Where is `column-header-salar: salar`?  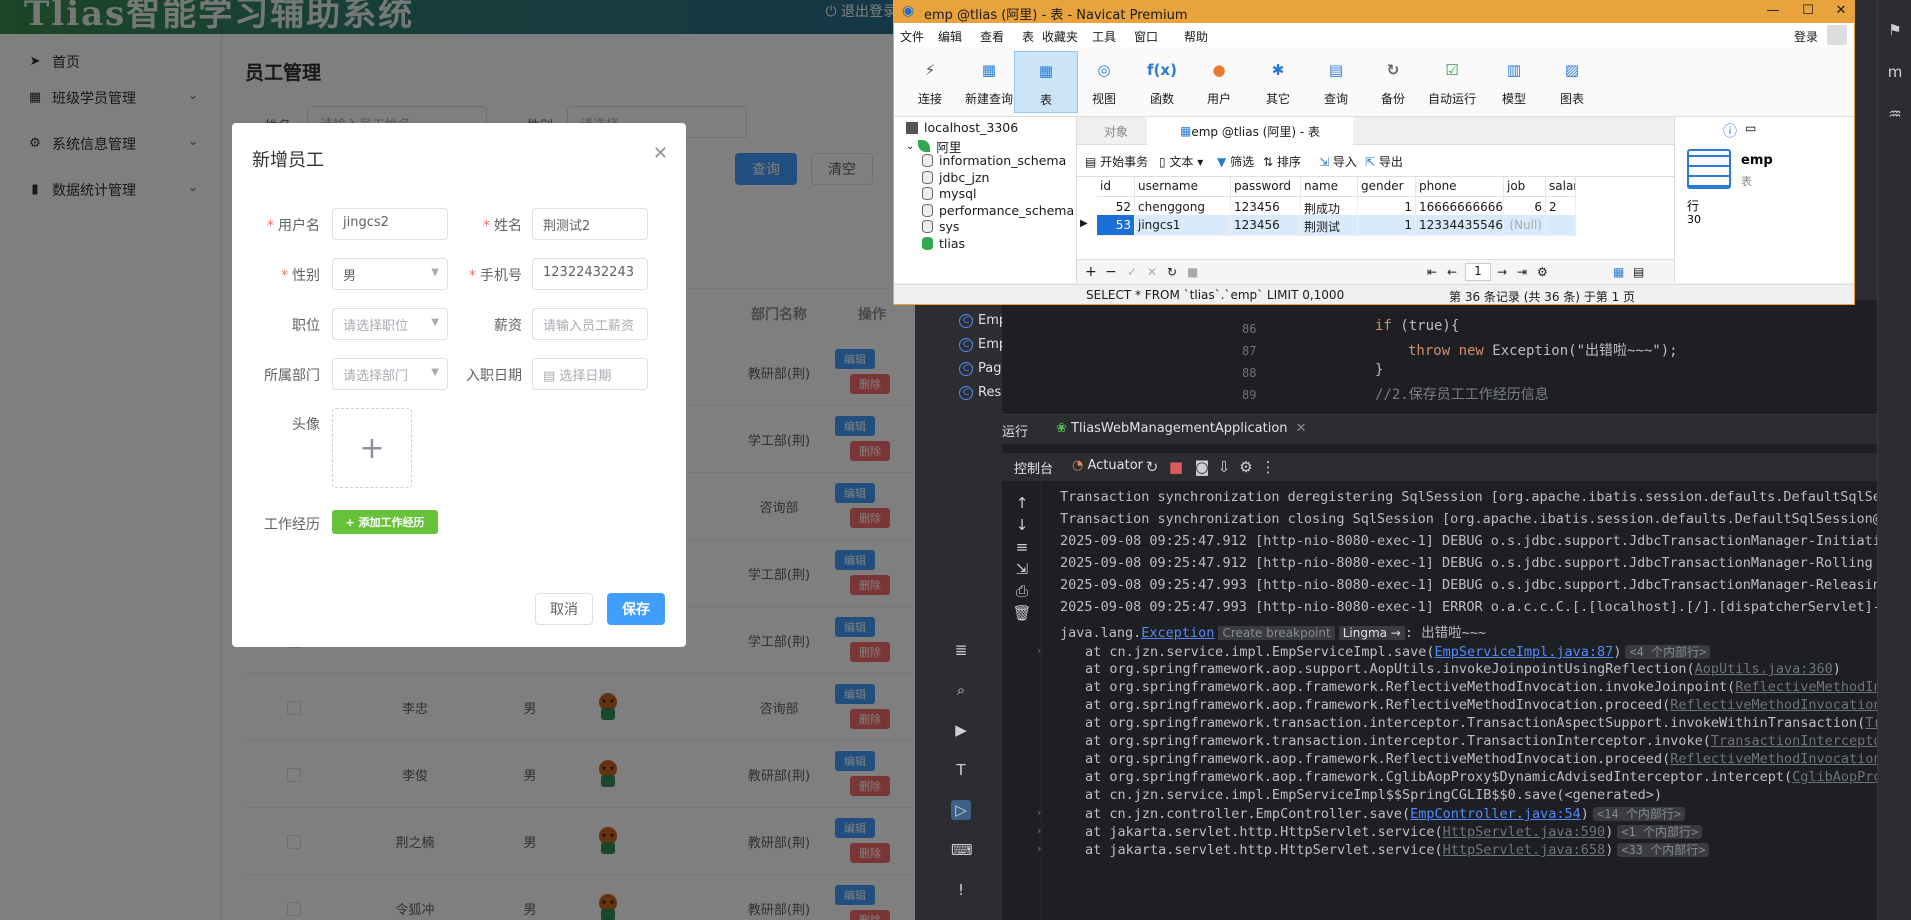 column-header-salar: salar is located at coordinates (1561, 187).